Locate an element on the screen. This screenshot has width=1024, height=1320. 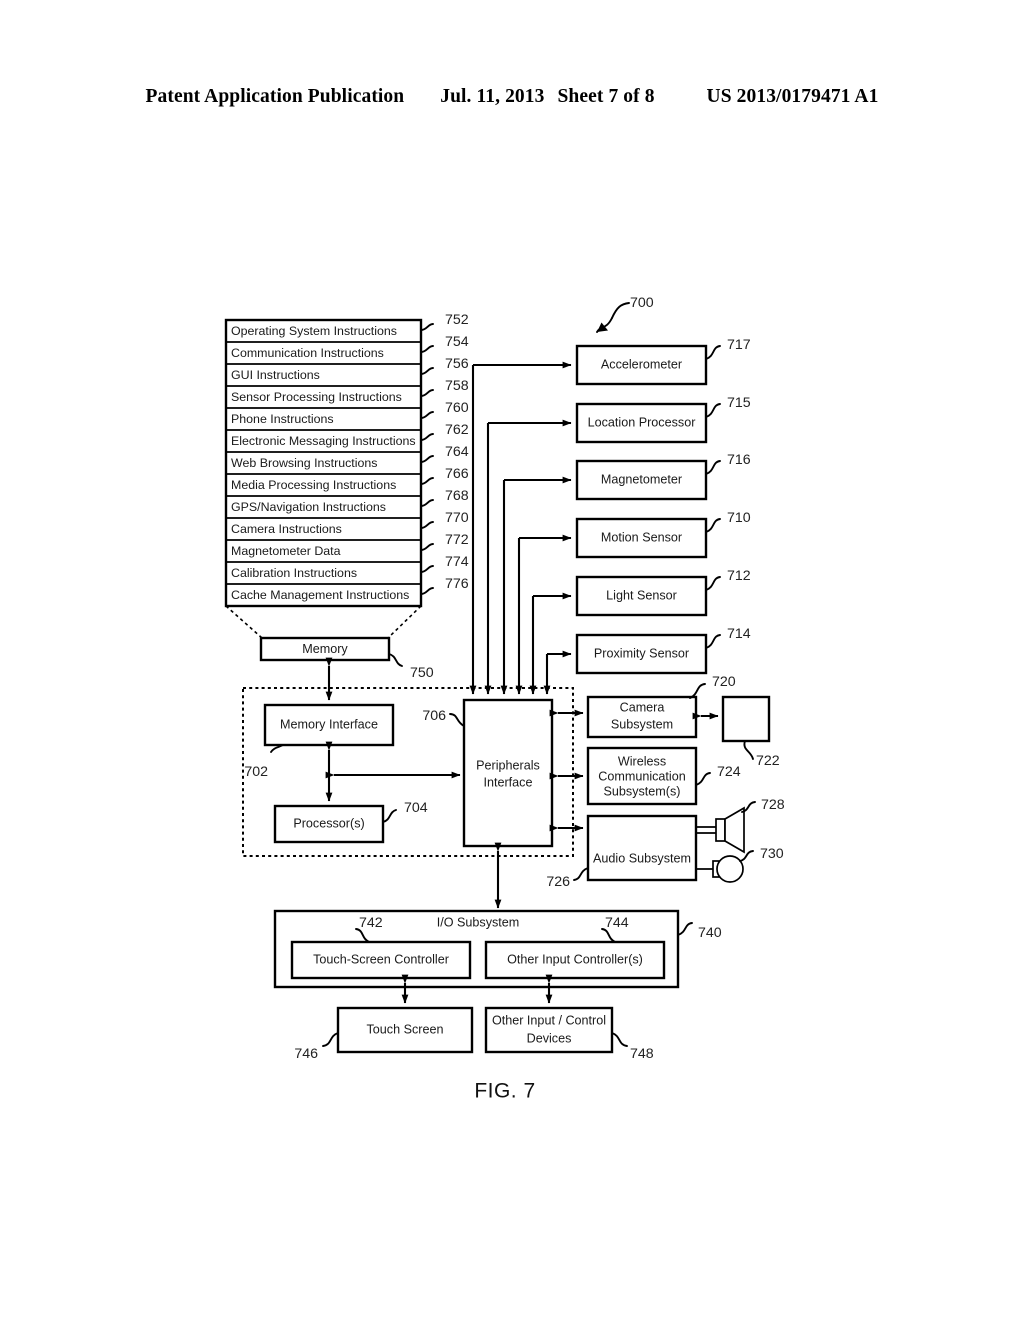
camera-subsystem-block: Camera Subsystem 720 is located at coordinates (661, 706).